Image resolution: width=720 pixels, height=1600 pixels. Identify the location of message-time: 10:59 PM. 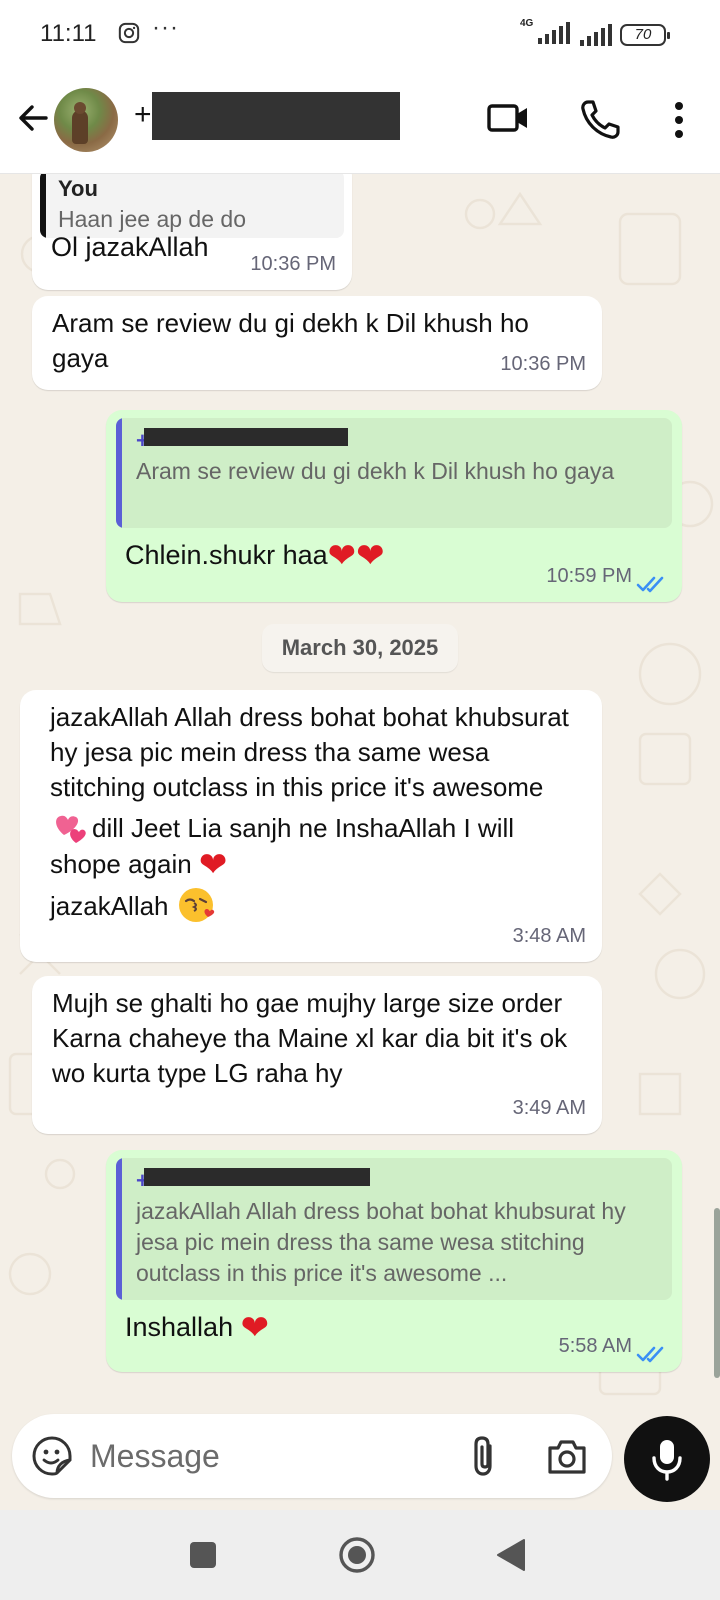
(589, 576).